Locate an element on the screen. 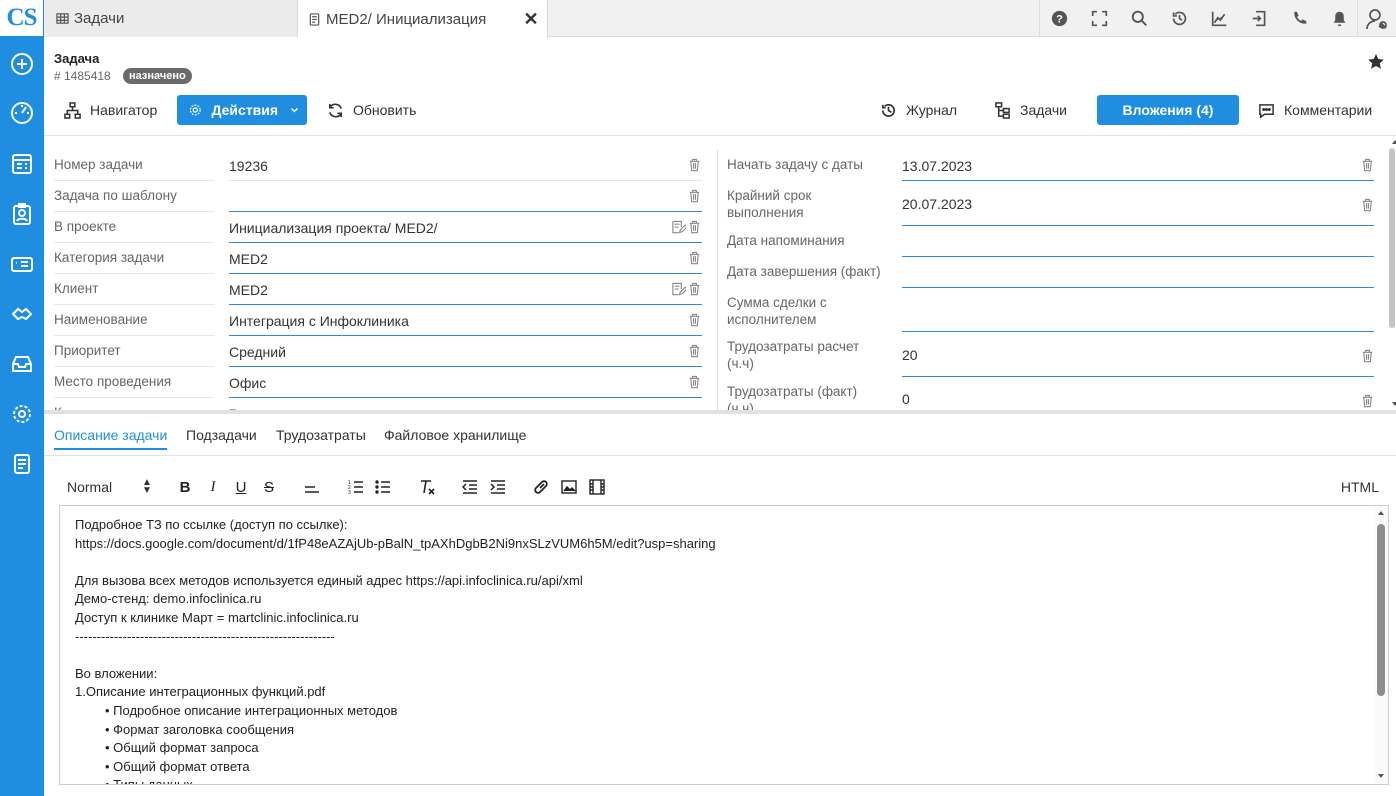 This screenshot has width=1396, height=796. editor-scrollbar is located at coordinates (1381, 645).